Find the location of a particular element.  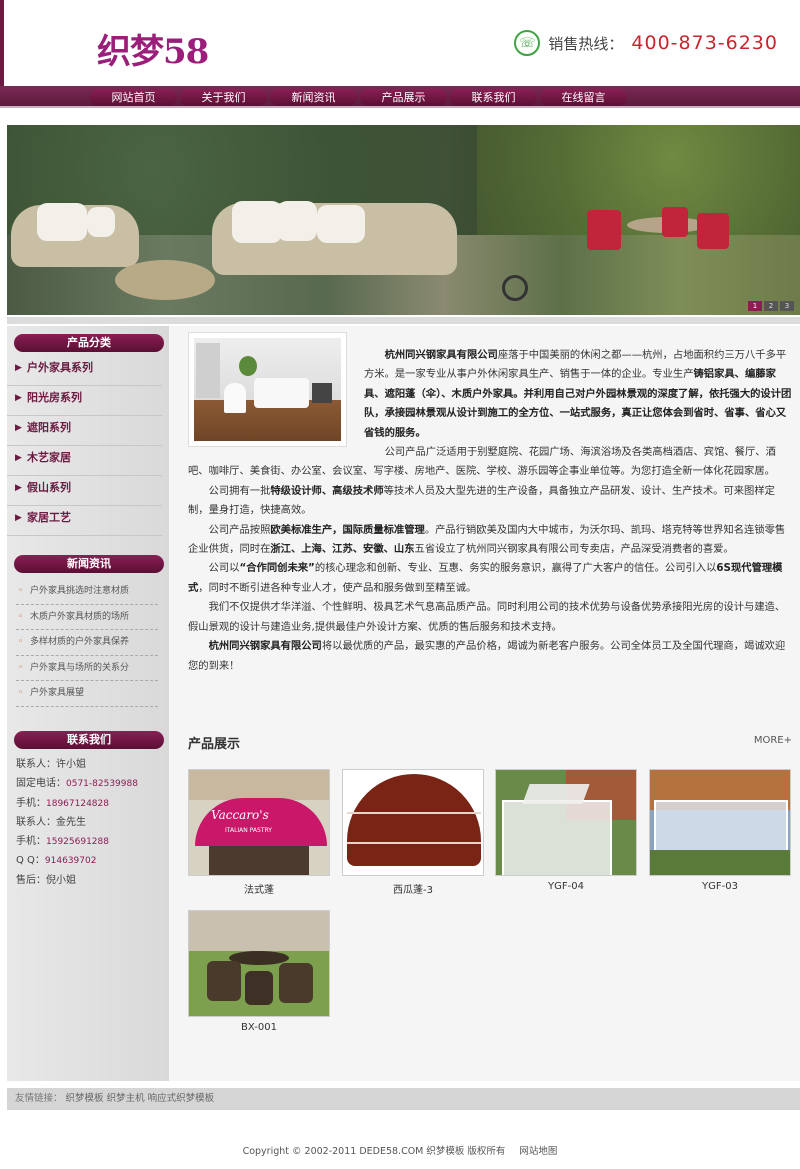

phone-circle-icon: ☏ is located at coordinates (527, 43).